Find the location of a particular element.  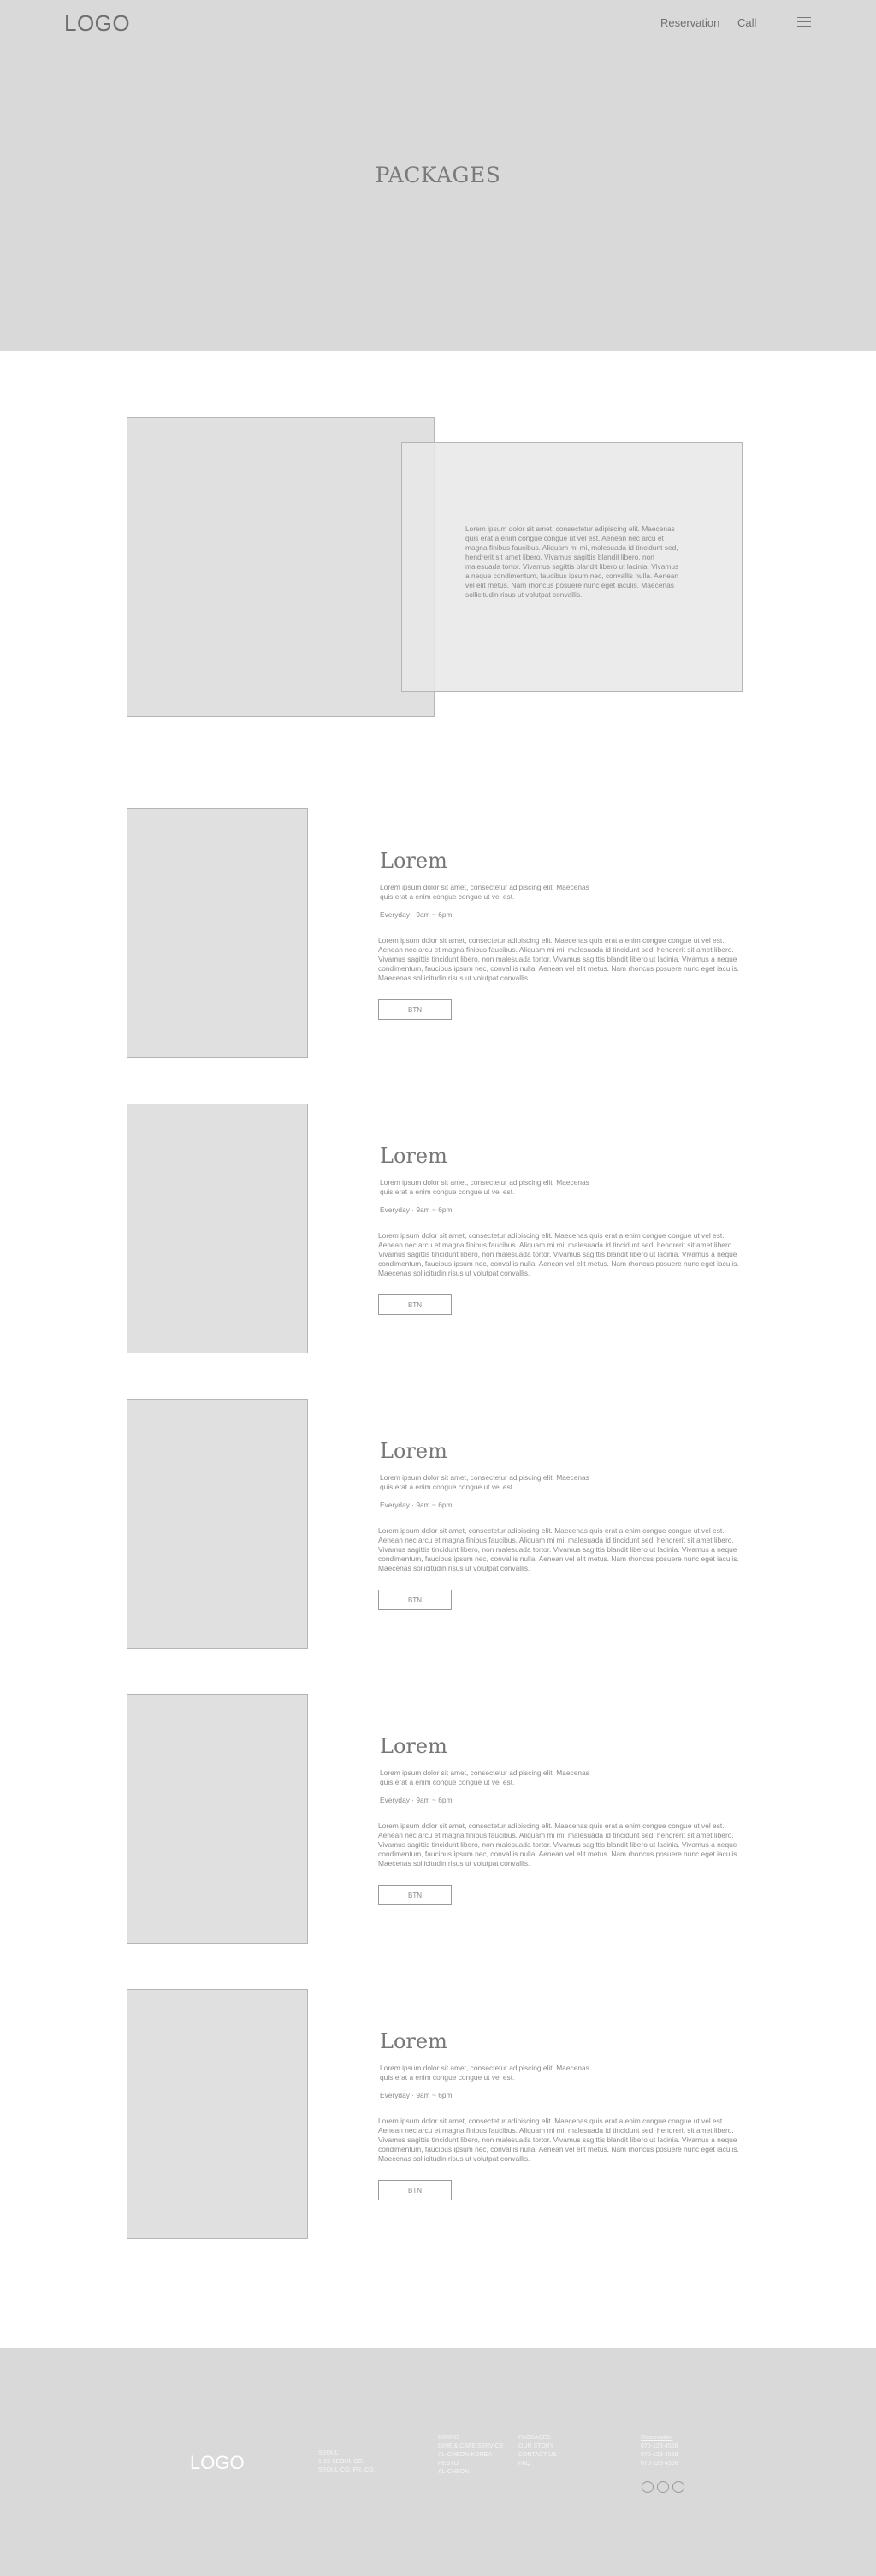

hamburger-menu-icon is located at coordinates (804, 22).